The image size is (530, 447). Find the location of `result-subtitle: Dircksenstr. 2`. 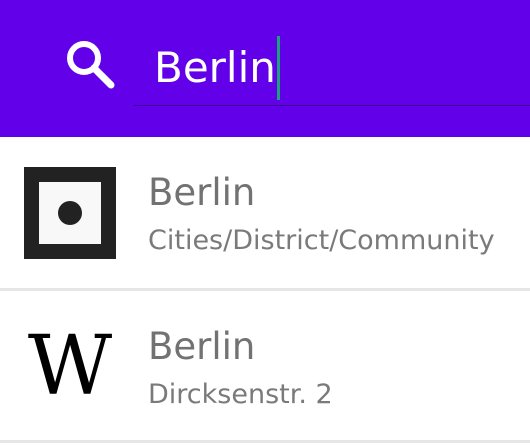

result-subtitle: Dircksenstr. 2 is located at coordinates (240, 394).